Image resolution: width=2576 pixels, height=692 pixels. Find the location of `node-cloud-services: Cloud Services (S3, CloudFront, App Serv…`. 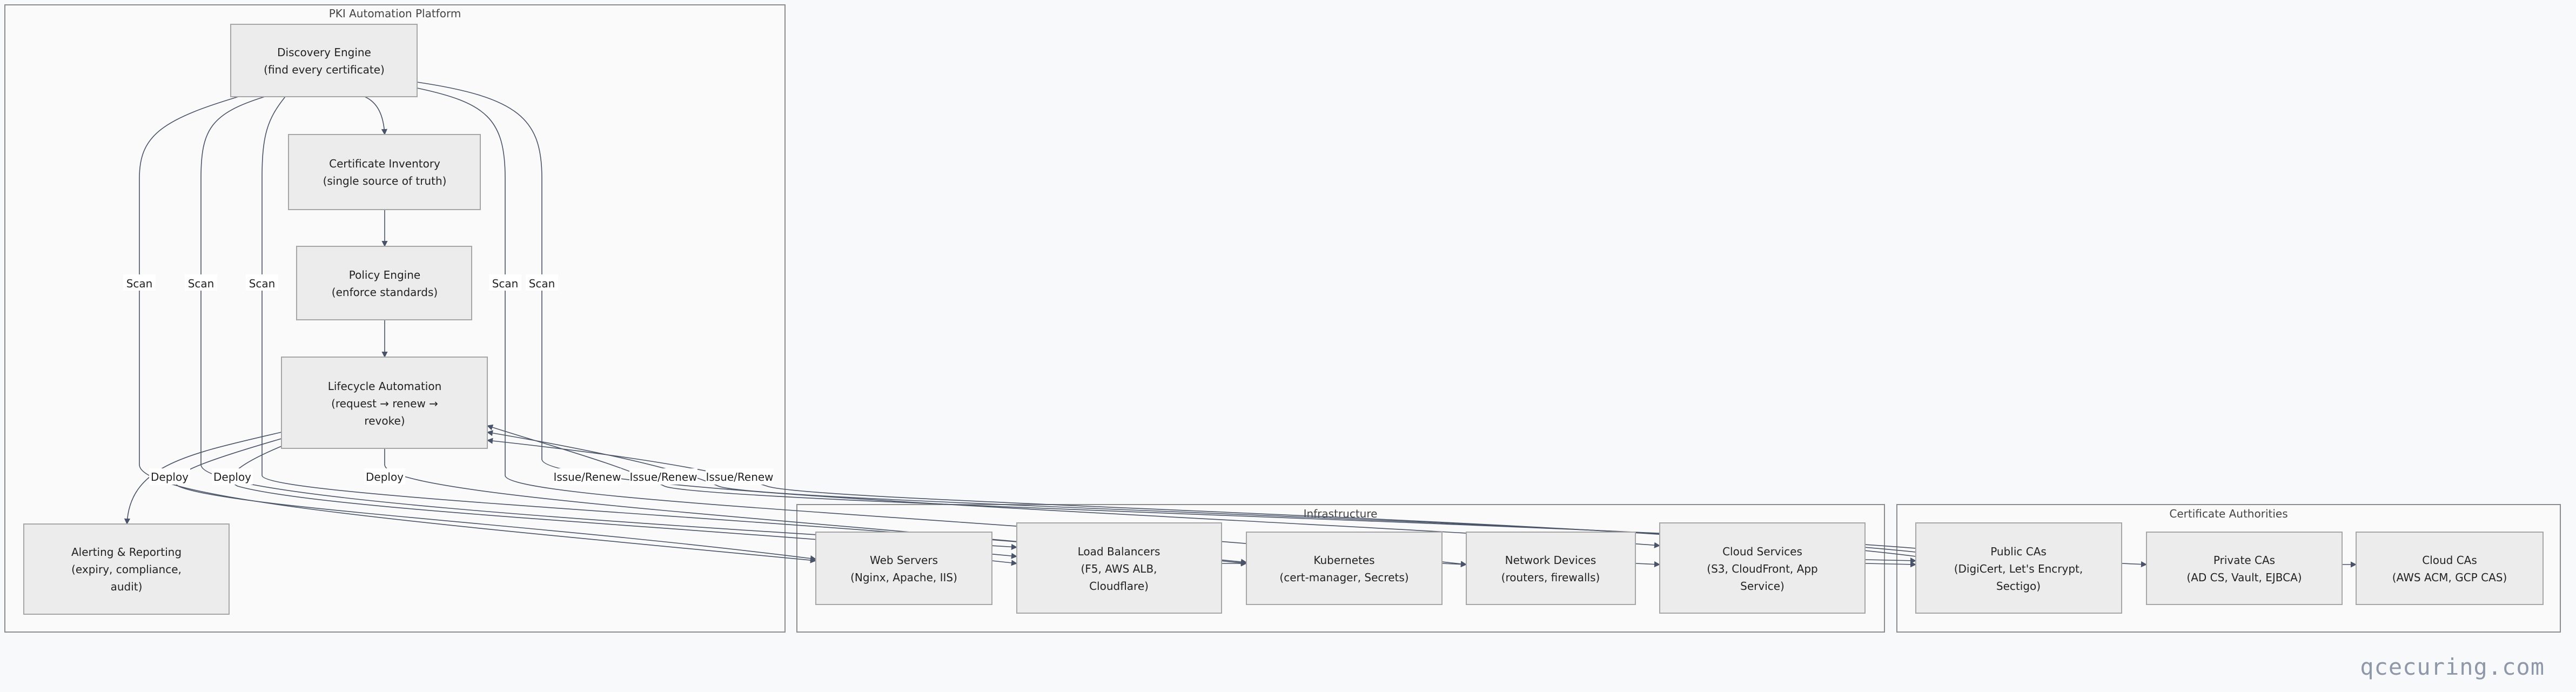

node-cloud-services: Cloud Services (S3, CloudFront, App Serv… is located at coordinates (1762, 568).